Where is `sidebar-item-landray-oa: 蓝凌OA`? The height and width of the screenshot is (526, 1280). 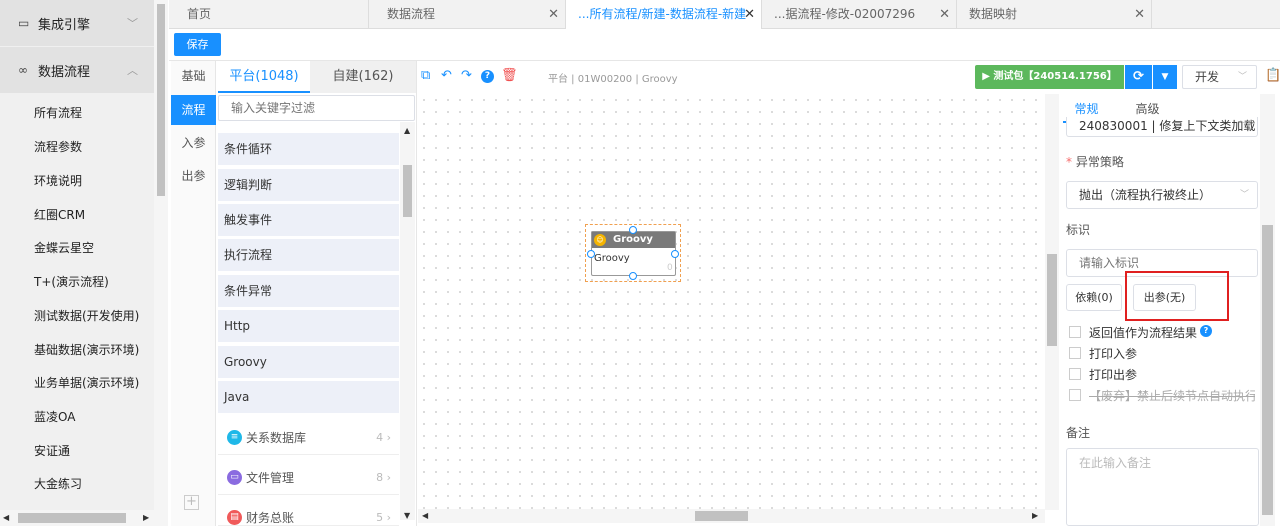 sidebar-item-landray-oa: 蓝凌OA is located at coordinates (54, 416).